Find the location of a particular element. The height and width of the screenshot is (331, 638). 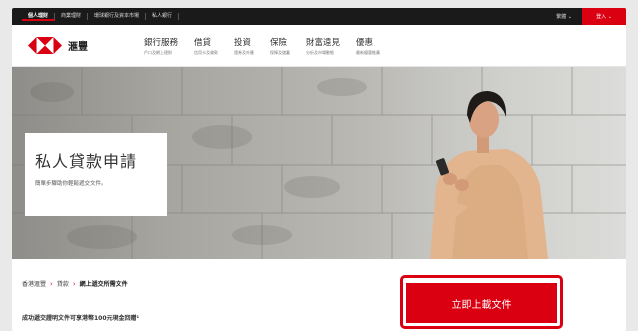

tab-business-banking: 商業理財 is located at coordinates (72, 16).